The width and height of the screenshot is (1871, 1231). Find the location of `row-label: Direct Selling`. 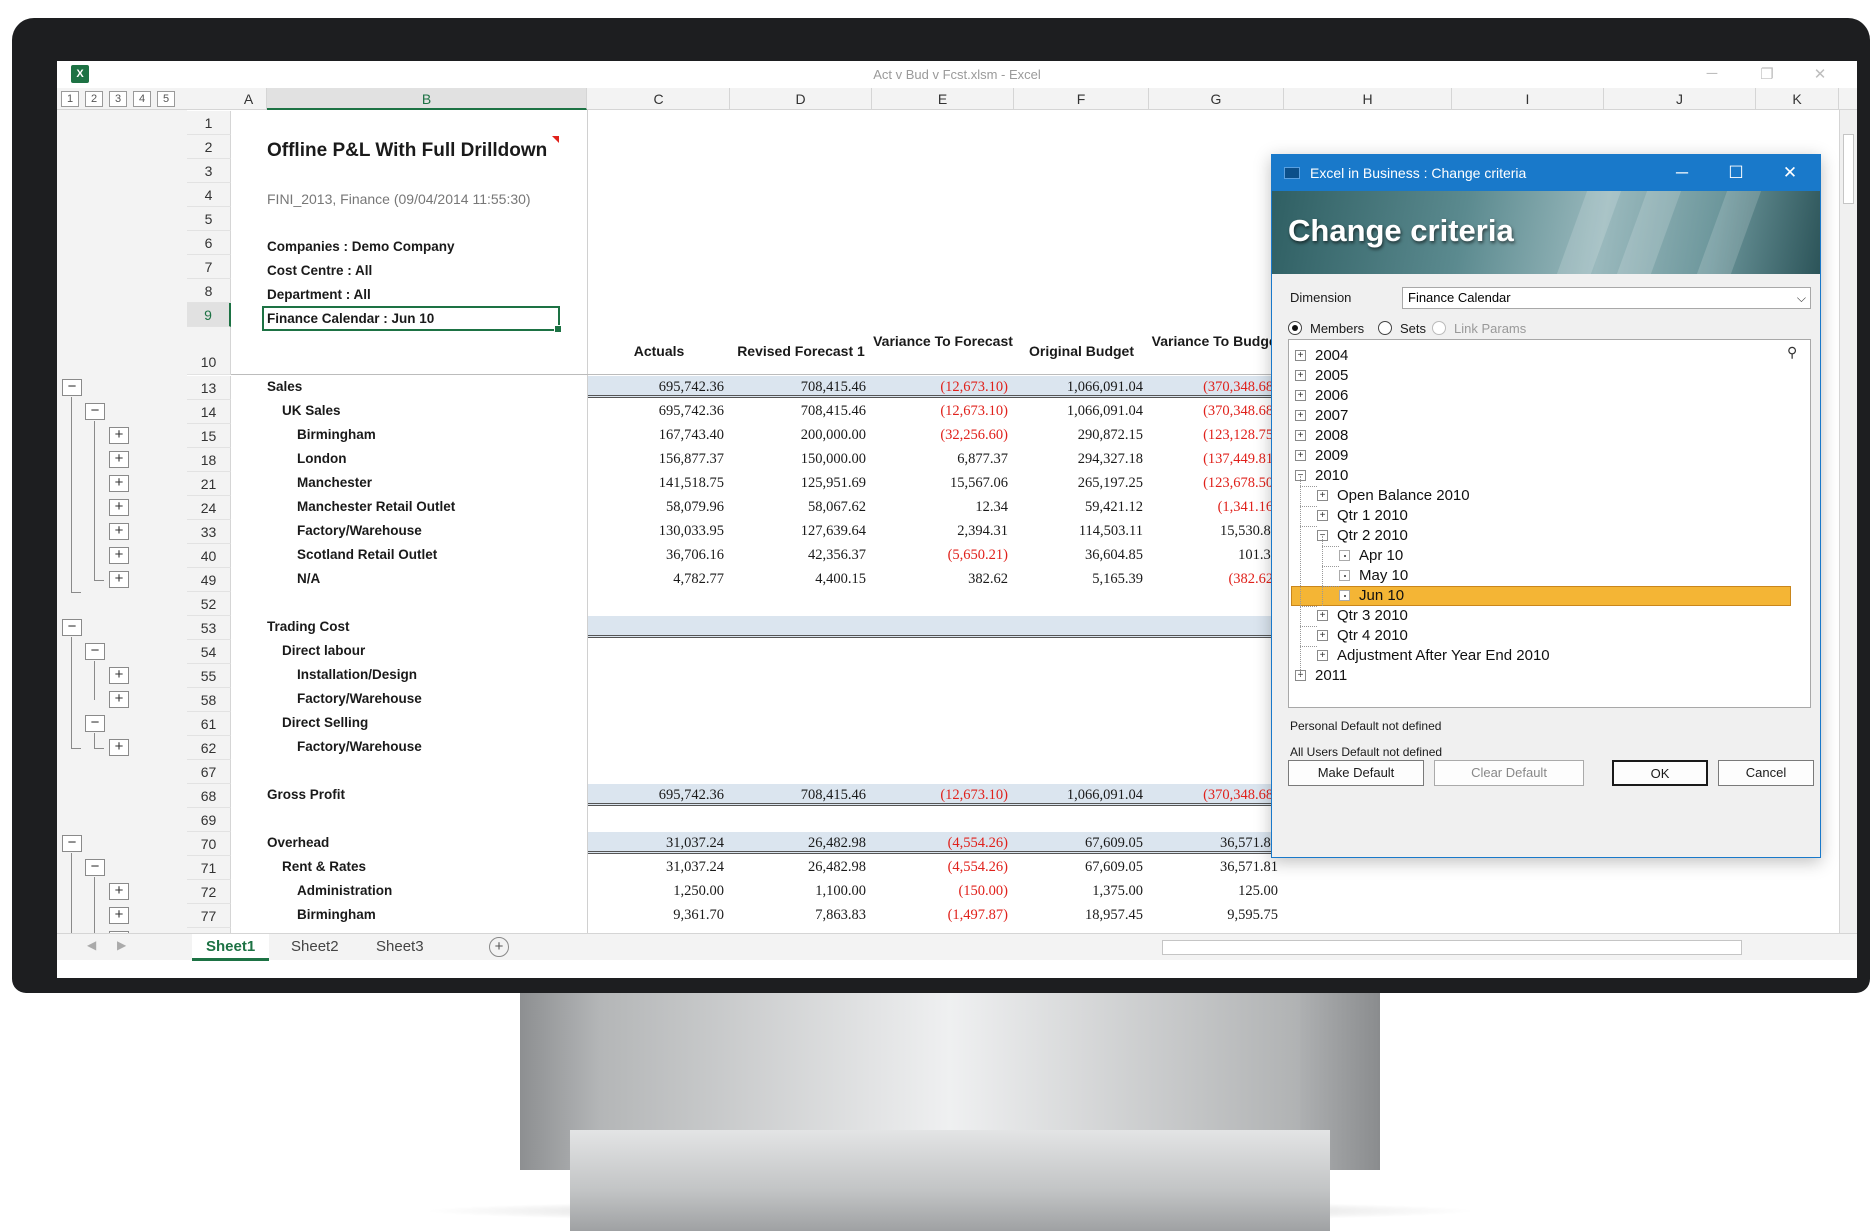

row-label: Direct Selling is located at coordinates (325, 722).